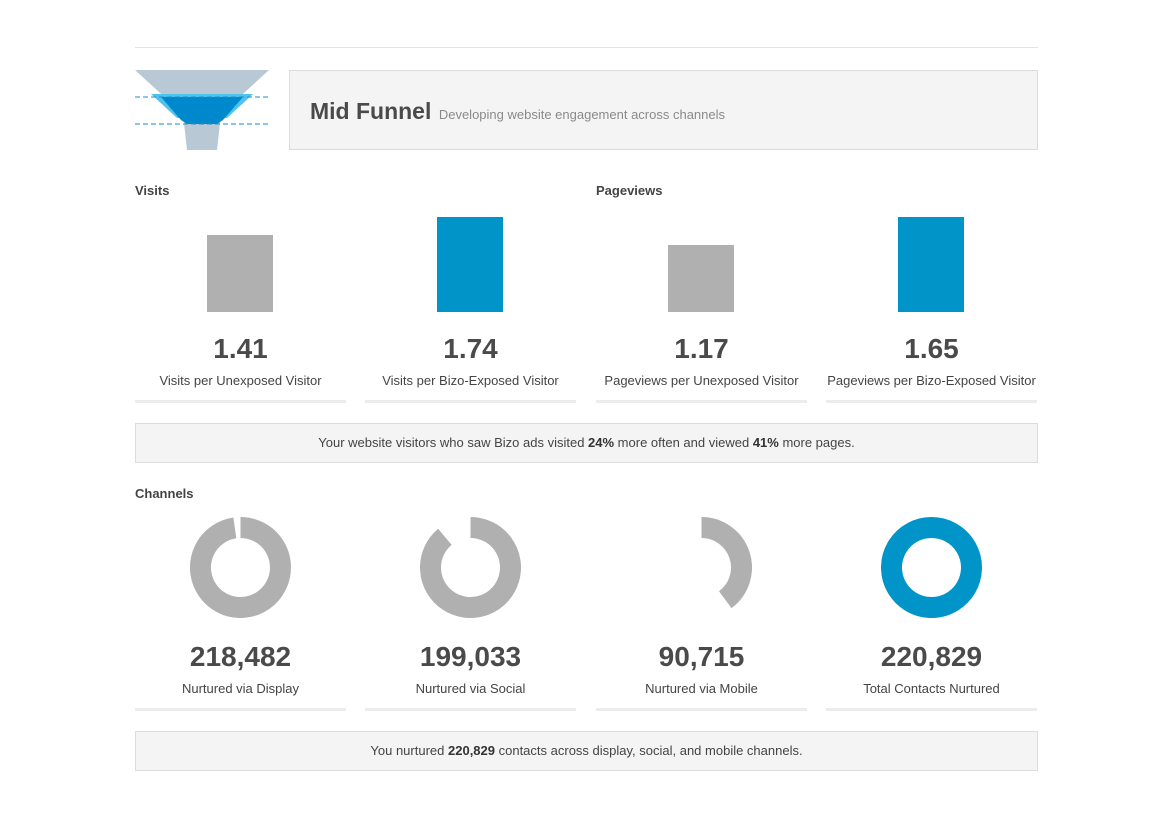 The width and height of the screenshot is (1160, 814). I want to click on summary2-text-prefix: You nurtured, so click(409, 750).